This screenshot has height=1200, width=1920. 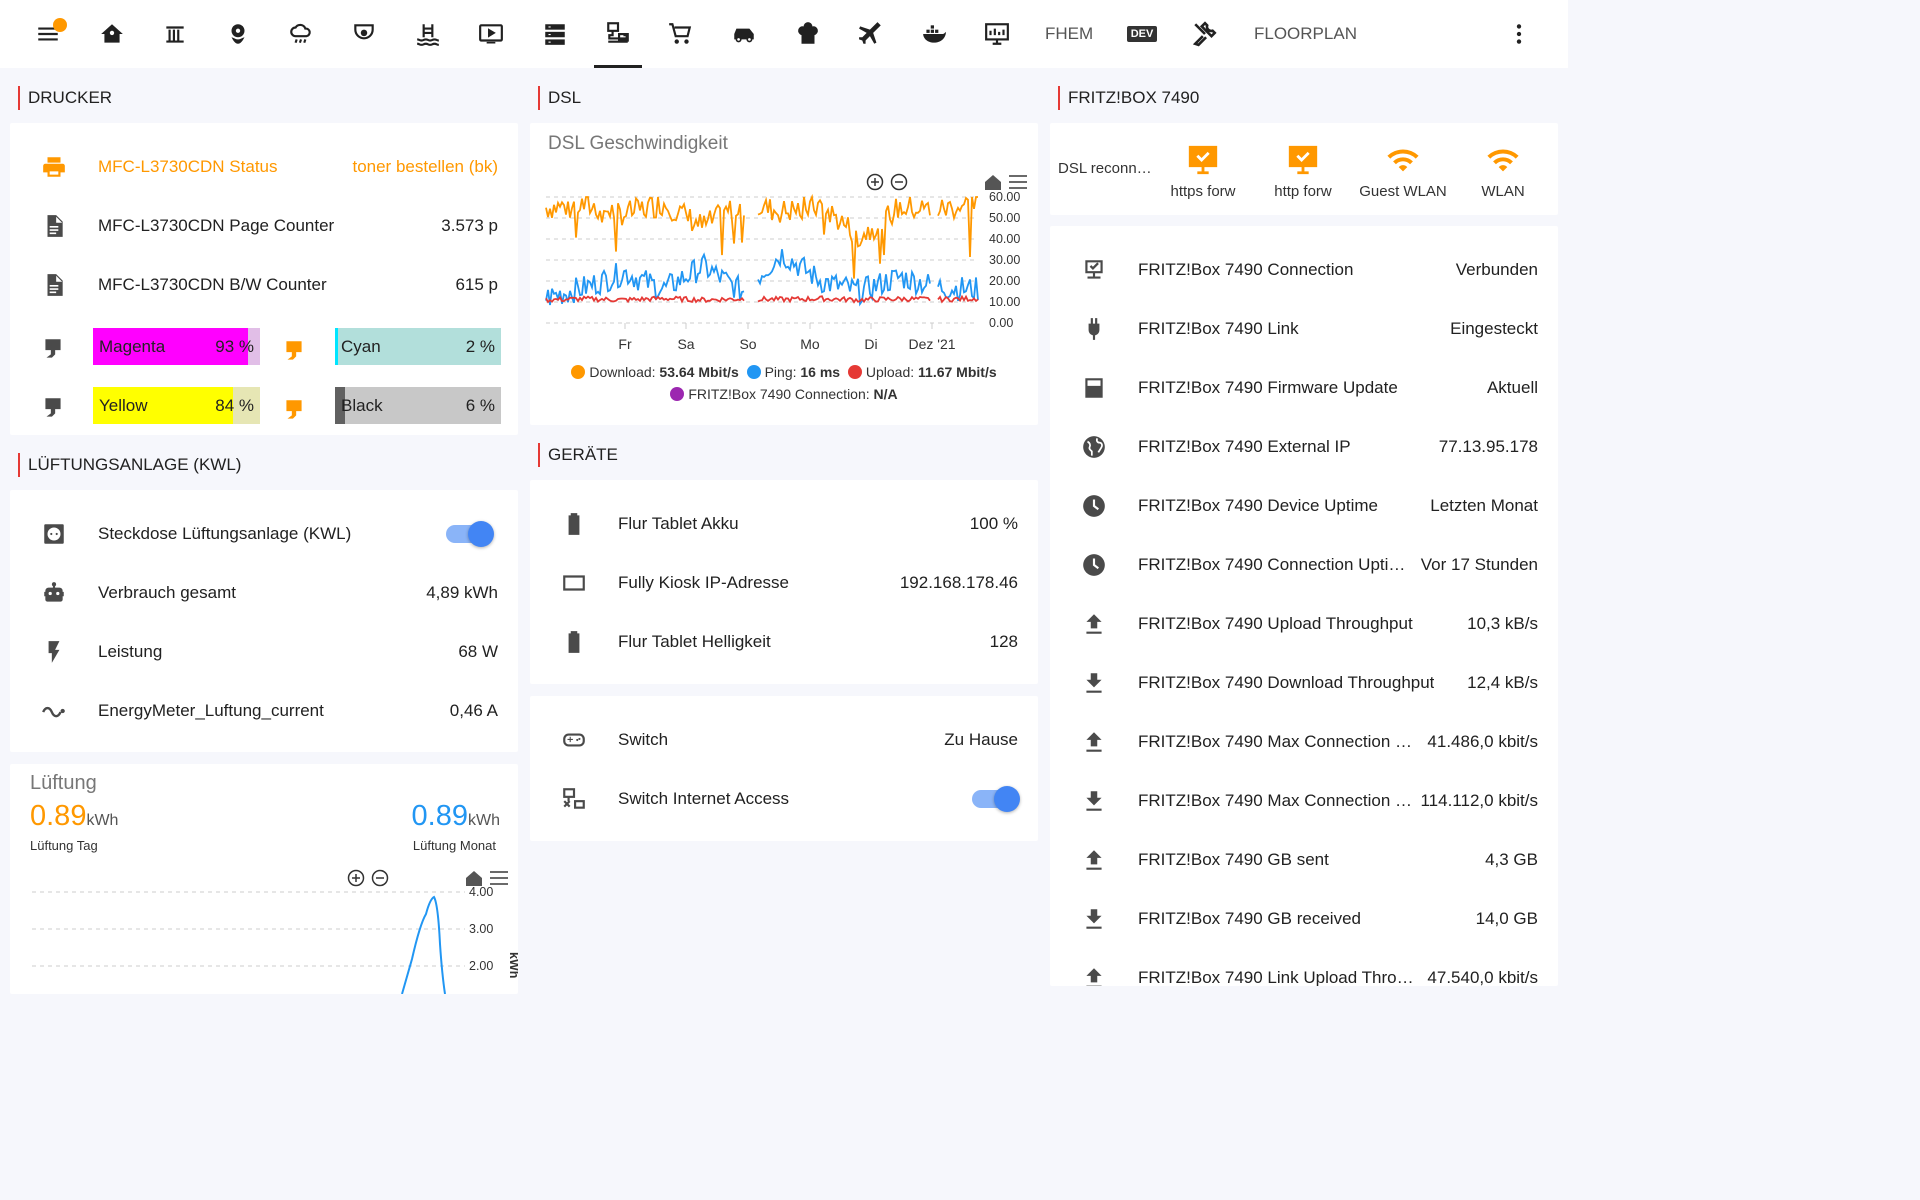 What do you see at coordinates (476, 284) in the screenshot?
I see `bw-counter-value: 615 p` at bounding box center [476, 284].